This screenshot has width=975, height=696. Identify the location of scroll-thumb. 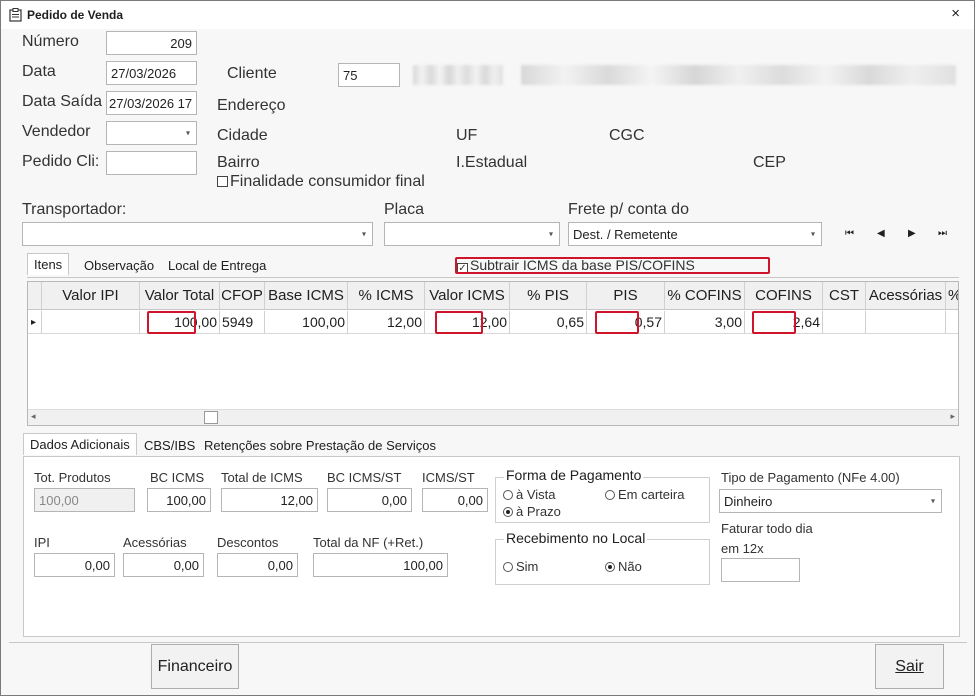
(211, 417).